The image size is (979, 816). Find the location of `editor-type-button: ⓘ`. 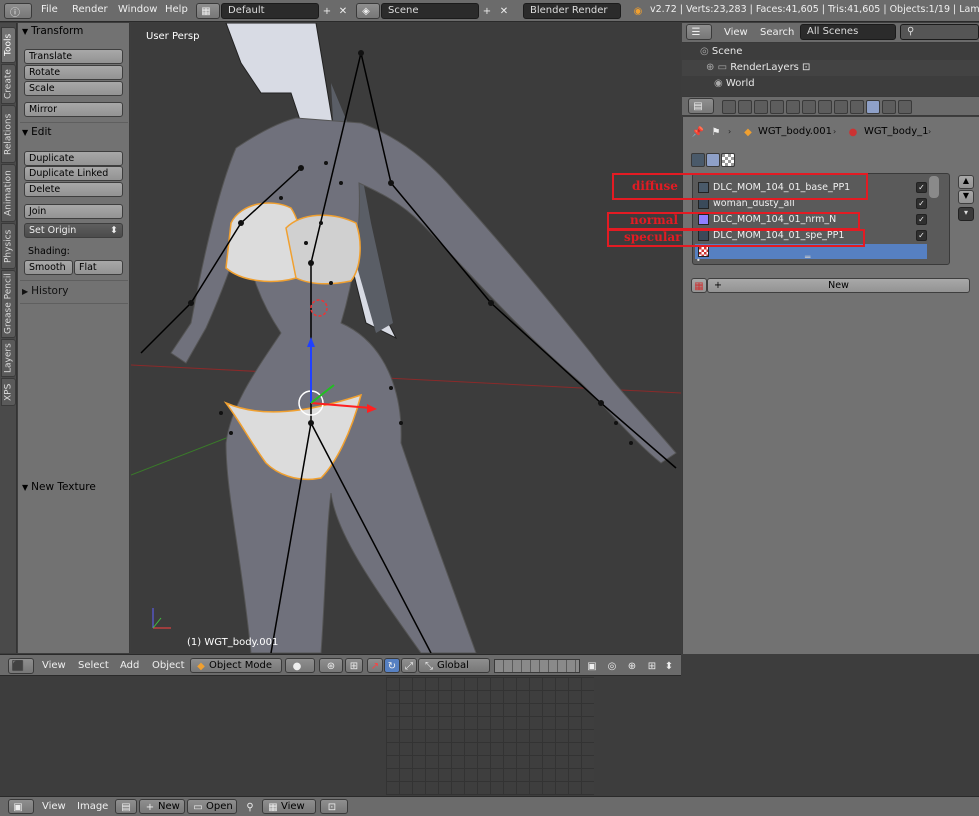

editor-type-button: ⓘ is located at coordinates (18, 11).